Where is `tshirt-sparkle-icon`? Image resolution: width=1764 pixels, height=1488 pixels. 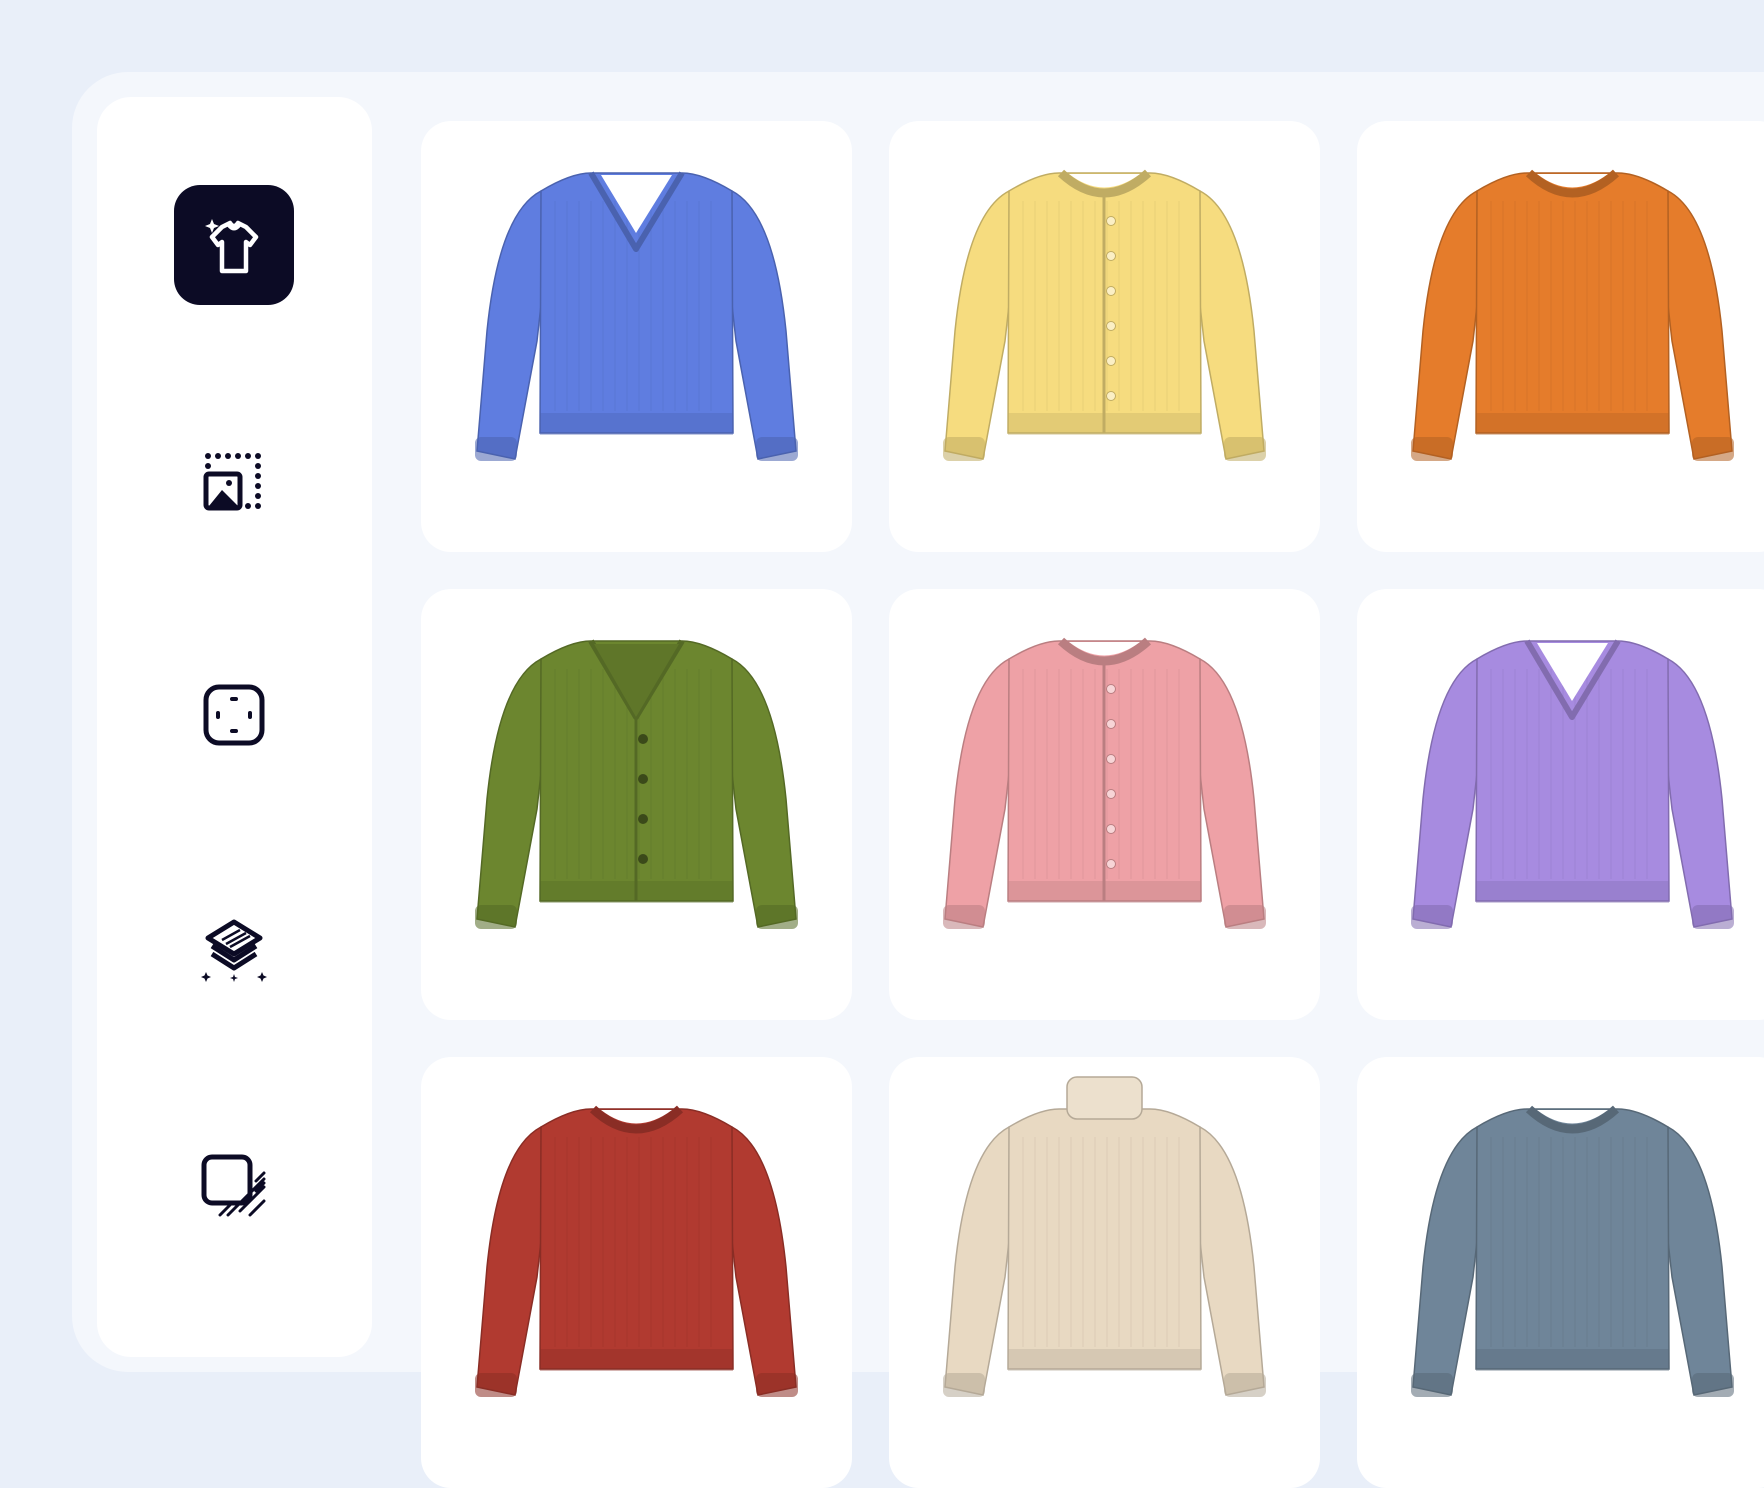 tshirt-sparkle-icon is located at coordinates (232, 246).